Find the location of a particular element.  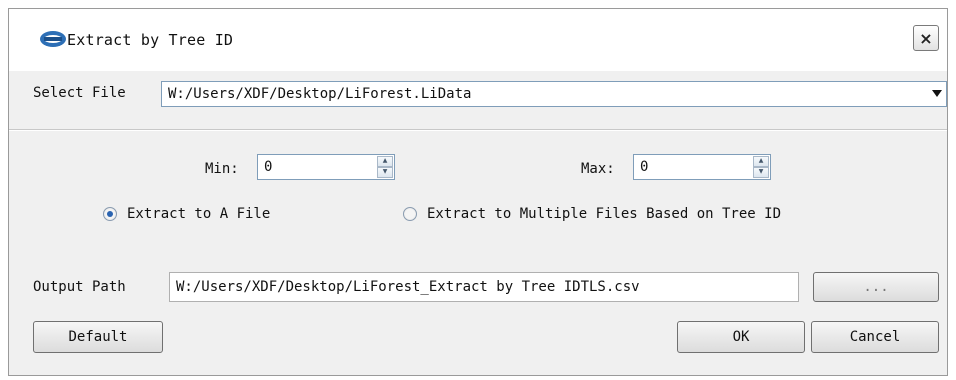

min-spinbox: 0 ▲ ▼ is located at coordinates (326, 167).